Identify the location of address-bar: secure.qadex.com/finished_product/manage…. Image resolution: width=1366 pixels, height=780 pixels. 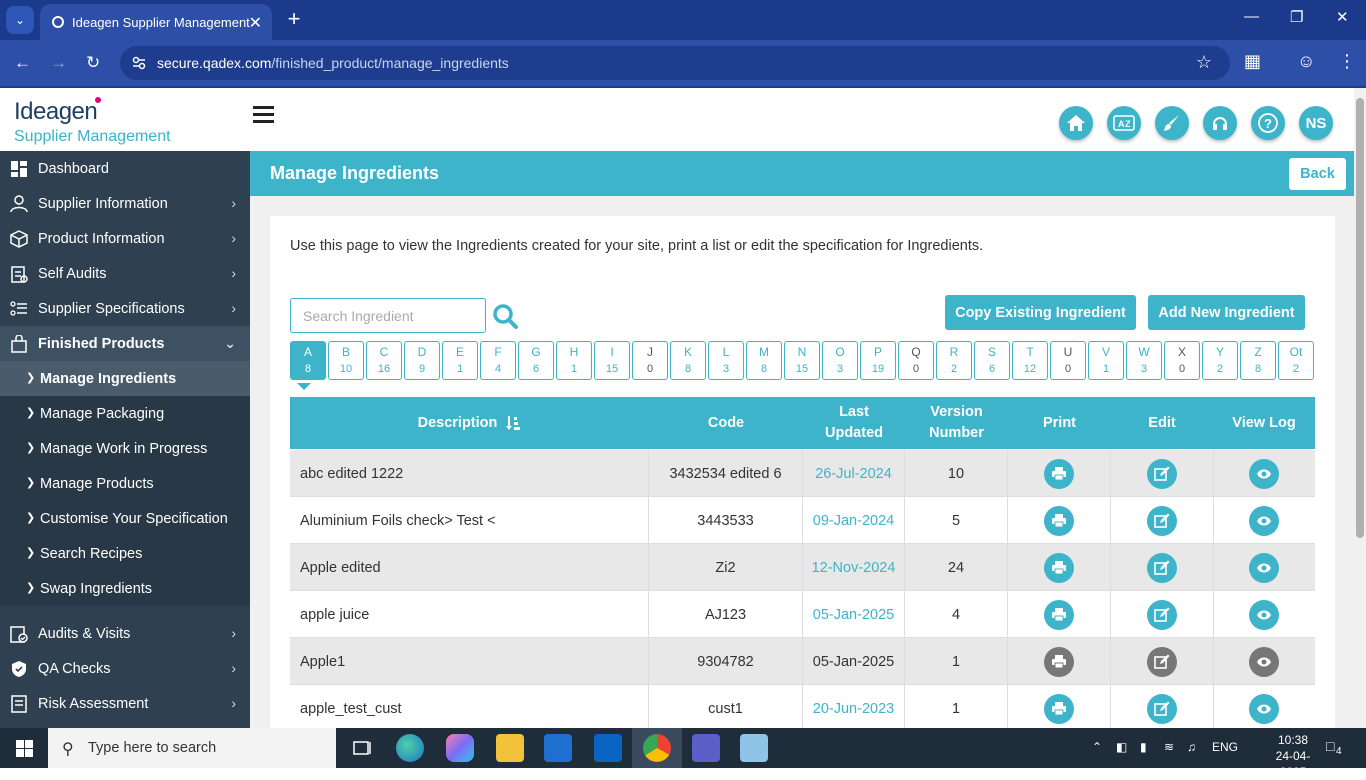
(675, 63).